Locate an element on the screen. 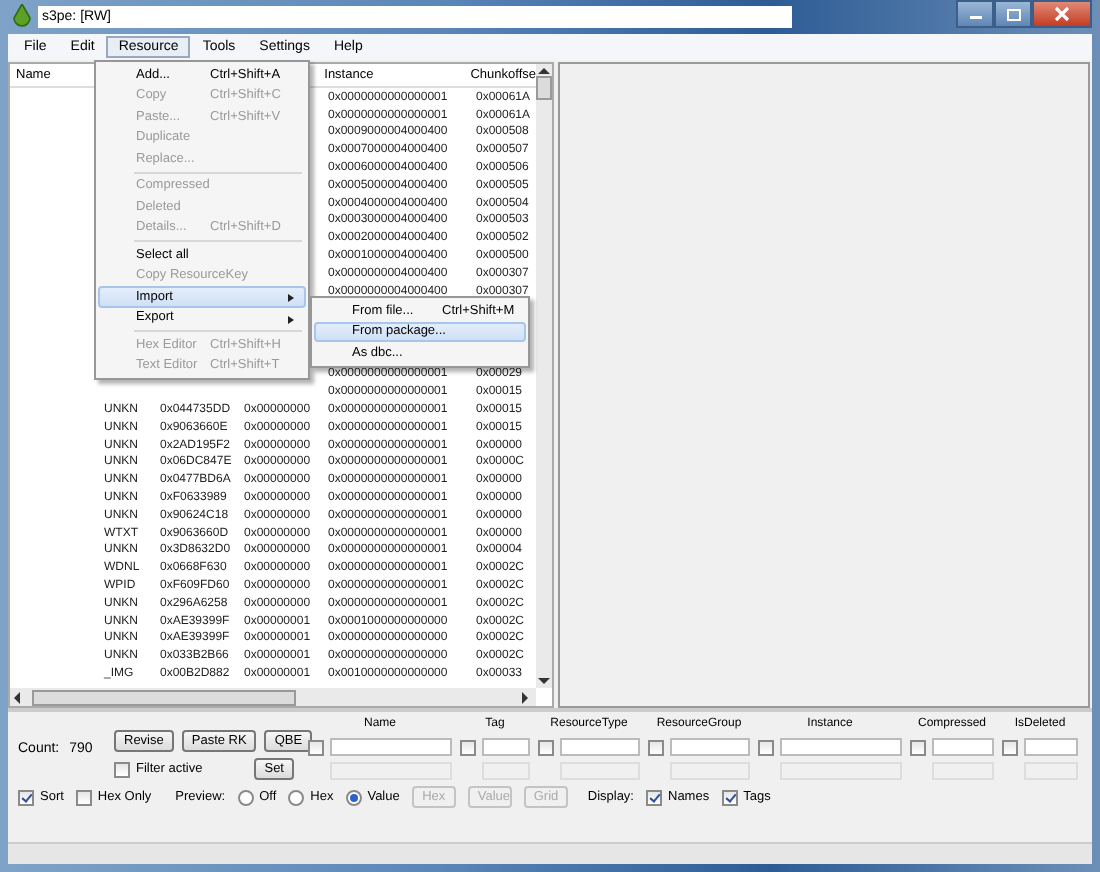 This screenshot has height=872, width=1100. maximize-icon is located at coordinates (1013, 14).